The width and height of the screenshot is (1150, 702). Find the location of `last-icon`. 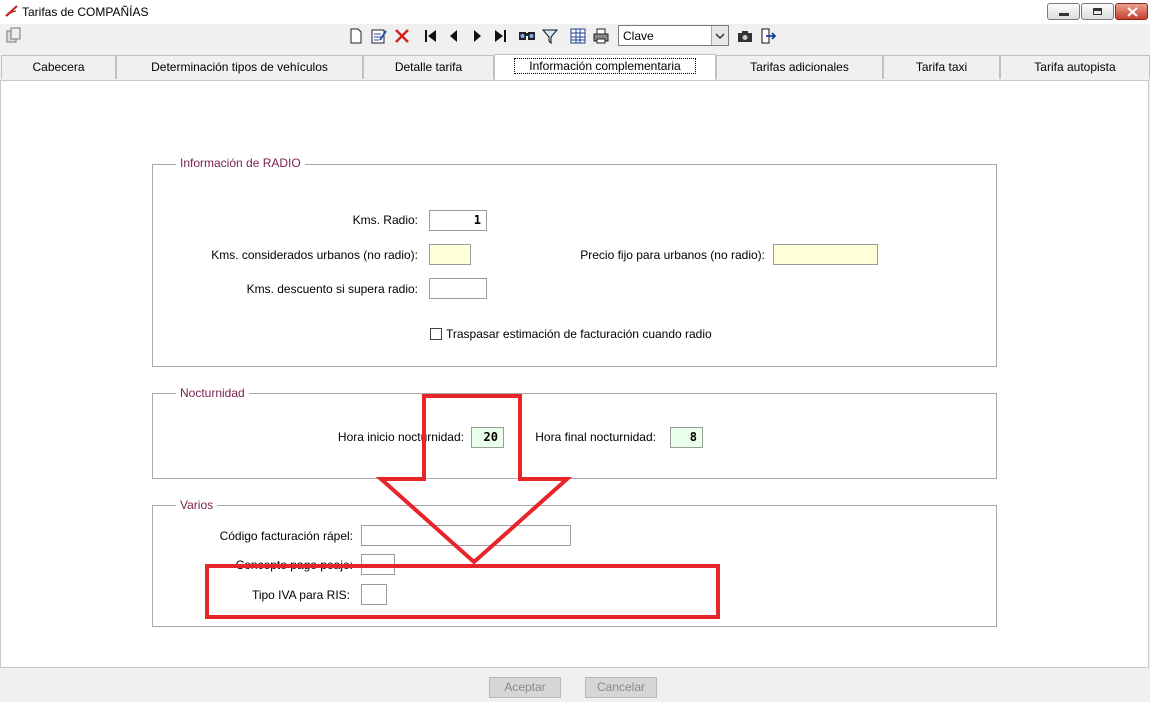

last-icon is located at coordinates (500, 36).